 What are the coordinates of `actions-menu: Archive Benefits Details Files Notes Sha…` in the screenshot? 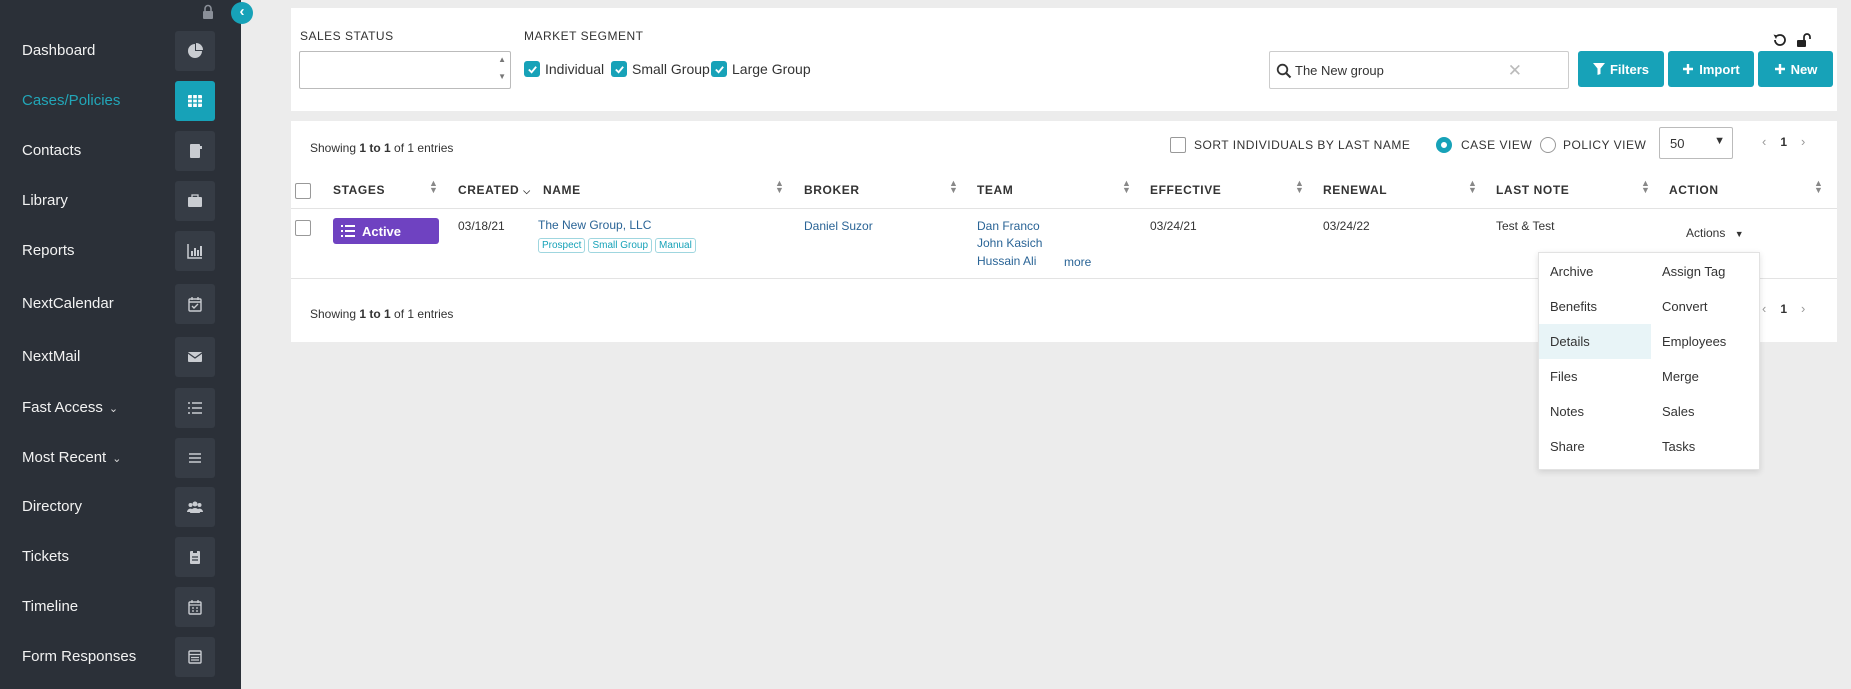 It's located at (1649, 361).